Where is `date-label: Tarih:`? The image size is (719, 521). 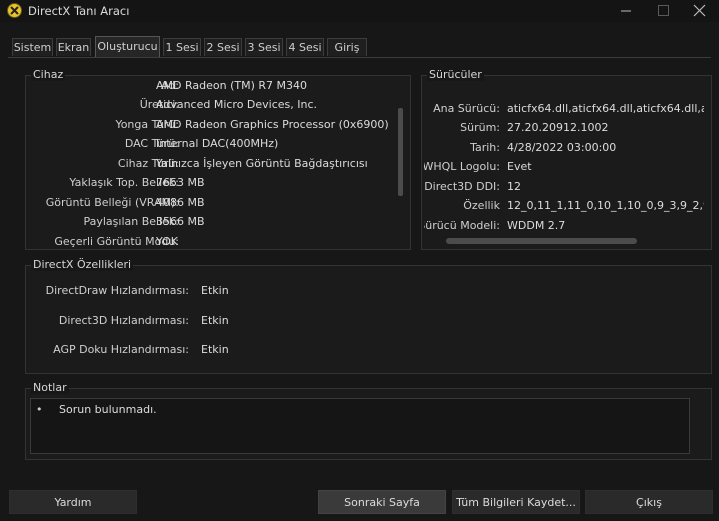 date-label: Tarih: is located at coordinates (485, 147).